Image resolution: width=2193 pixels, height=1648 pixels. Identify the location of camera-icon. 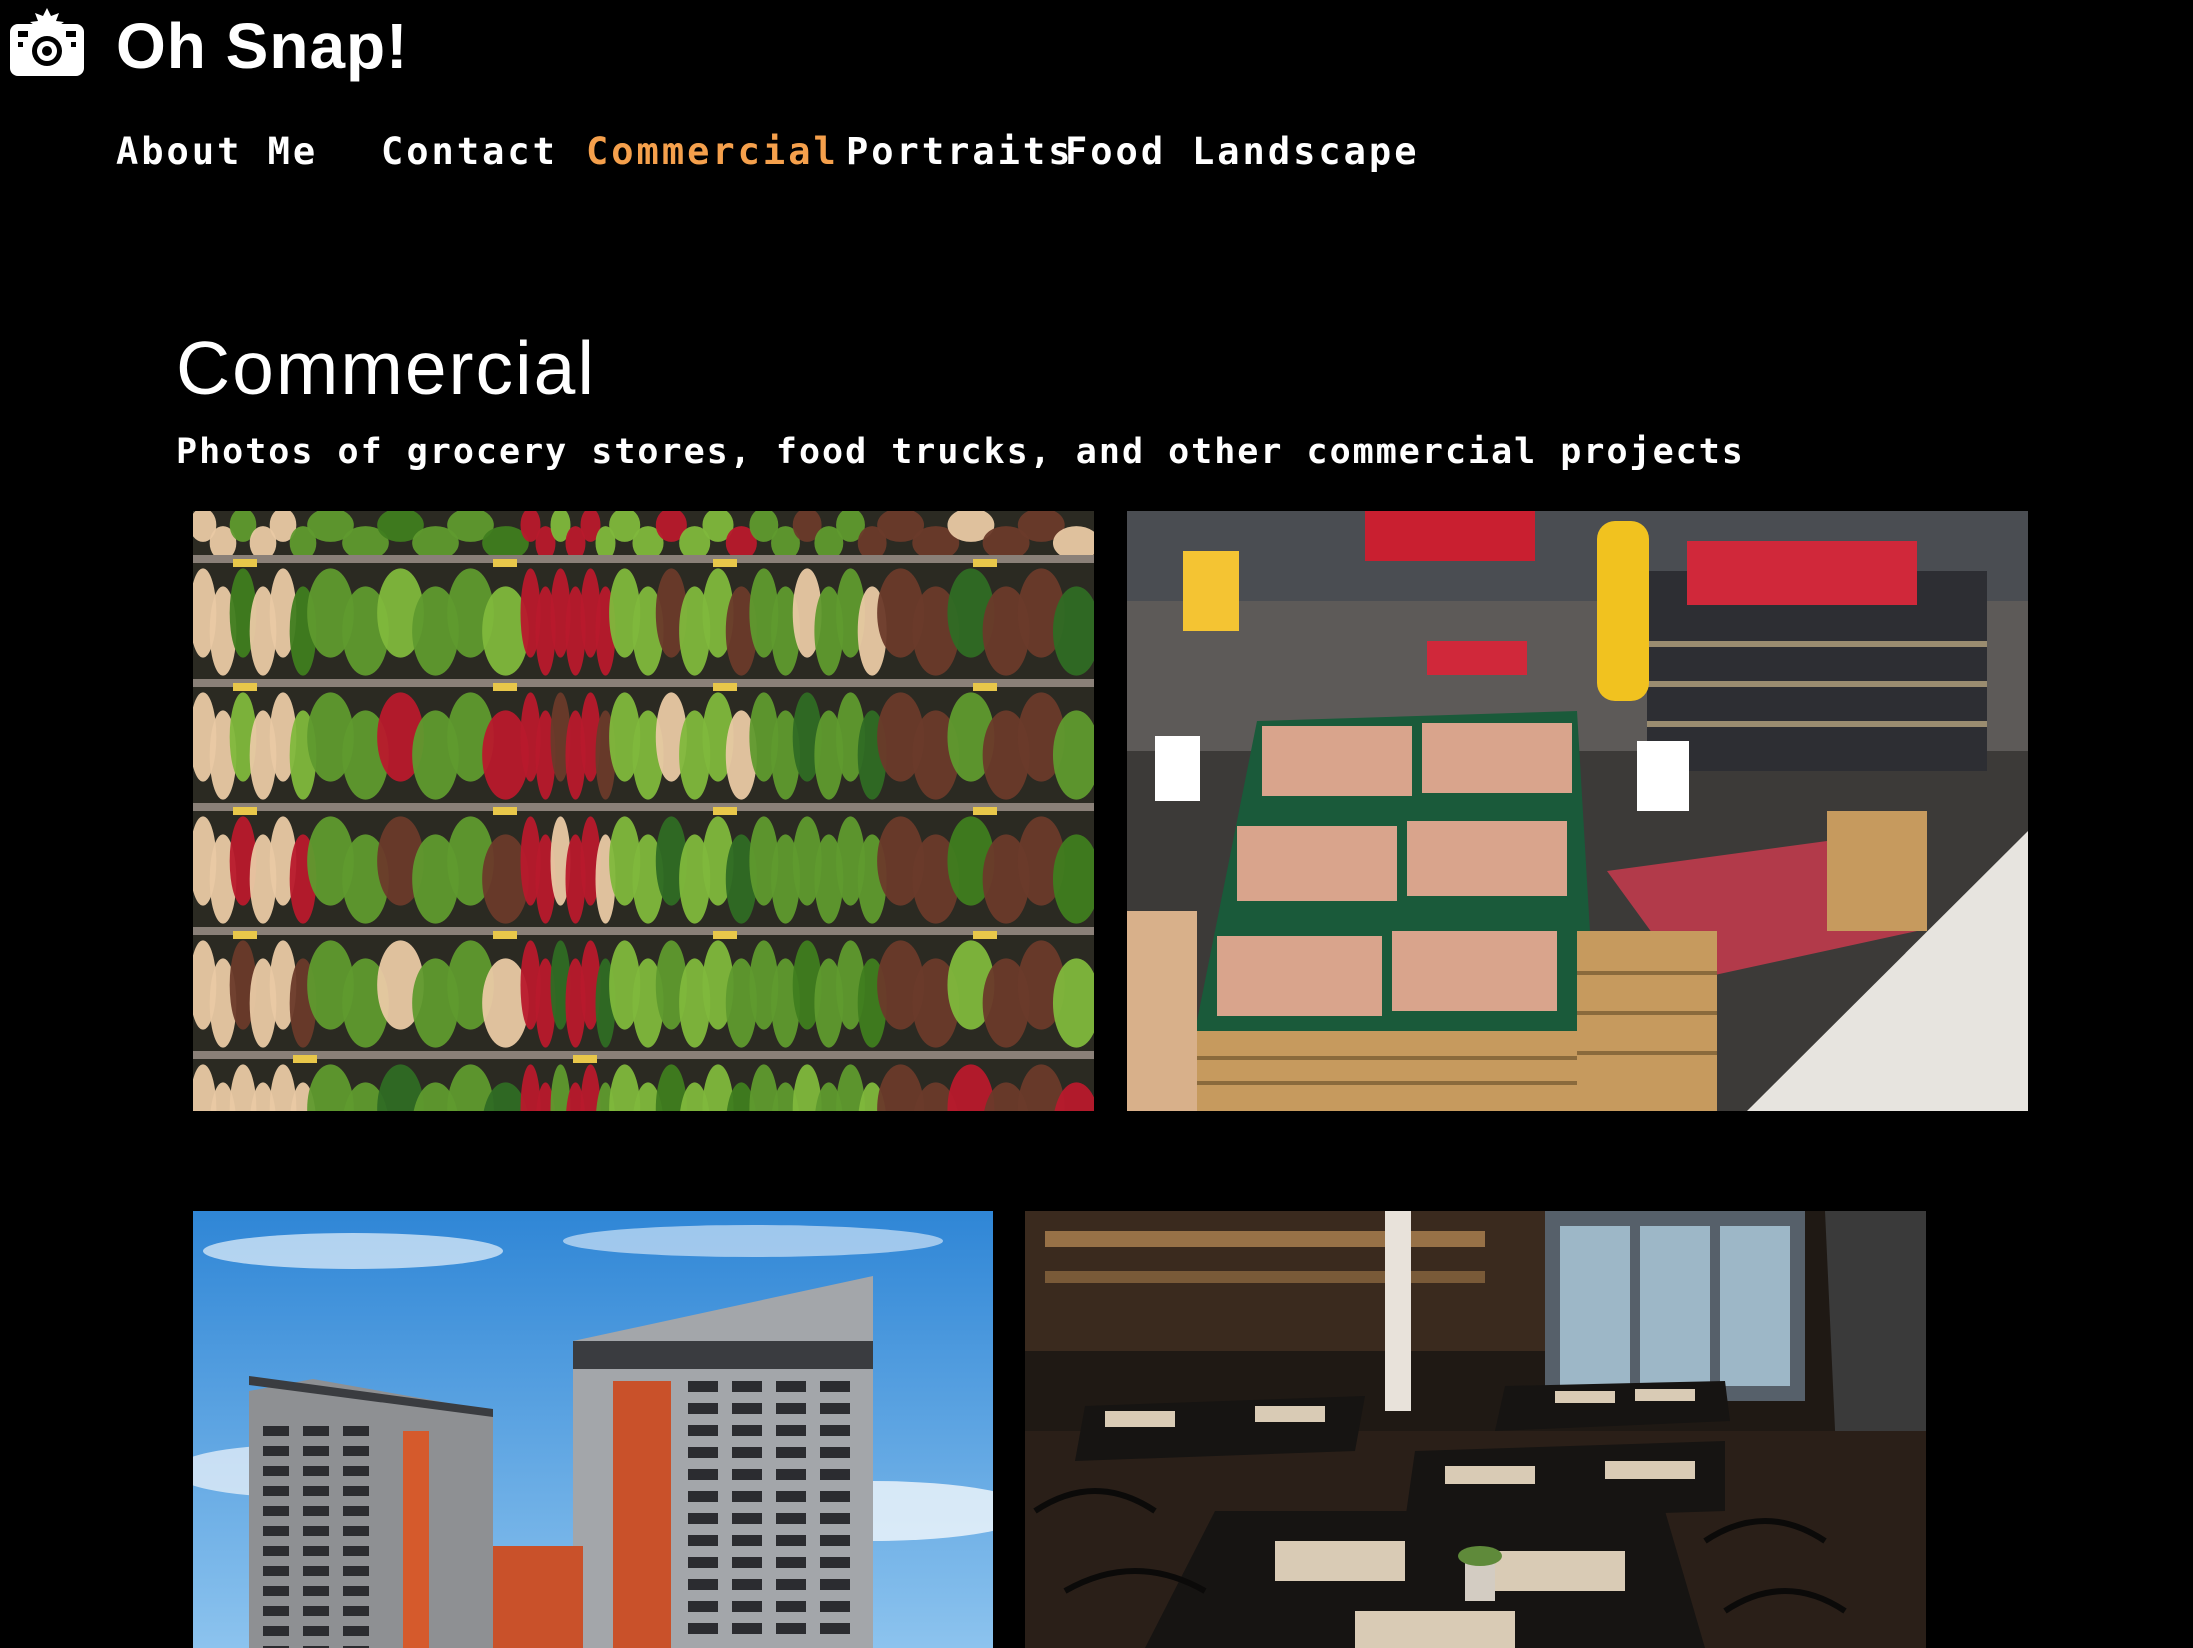
(47, 43).